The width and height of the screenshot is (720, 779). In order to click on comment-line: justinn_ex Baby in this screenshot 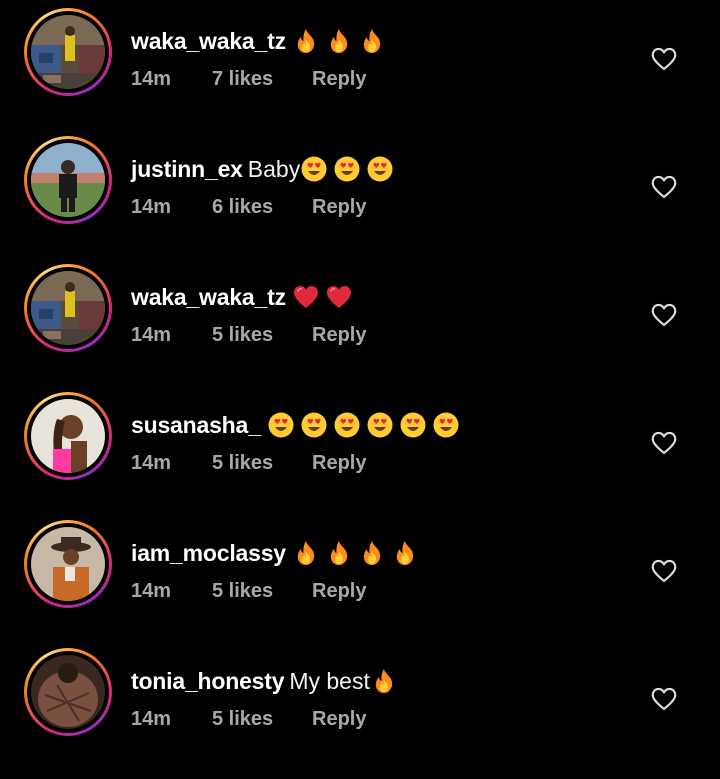, I will do `click(265, 169)`.